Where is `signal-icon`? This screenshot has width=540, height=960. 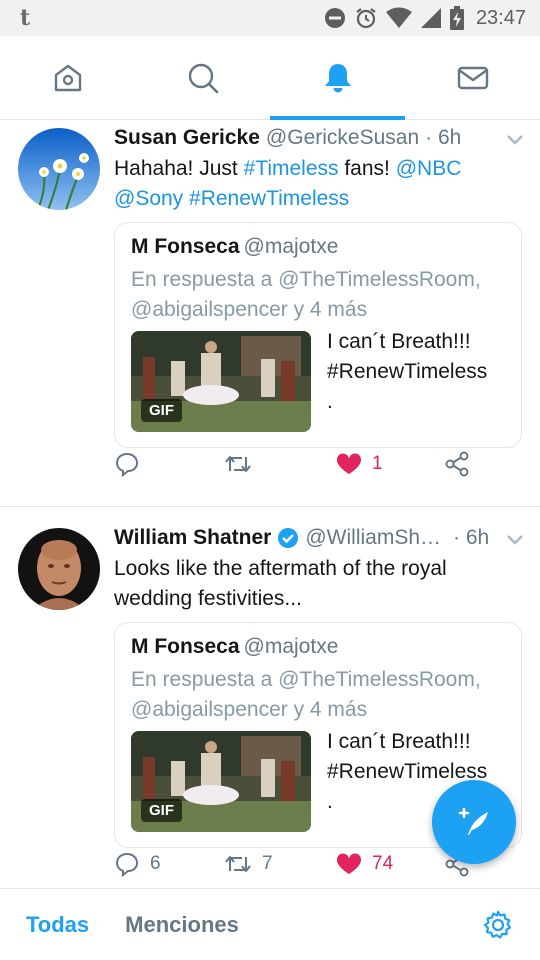
signal-icon is located at coordinates (430, 18).